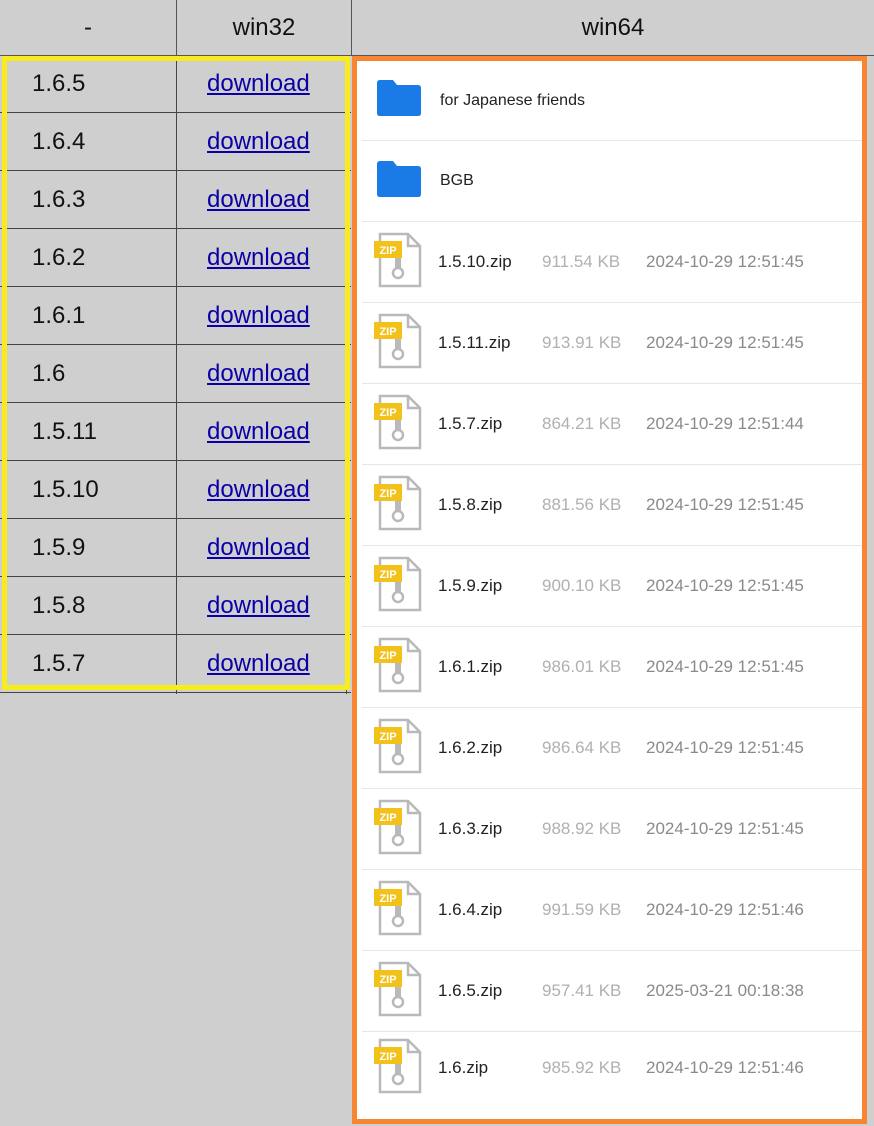 The width and height of the screenshot is (874, 1126). What do you see at coordinates (470, 828) in the screenshot?
I see `file-name: 1.6.3.zip` at bounding box center [470, 828].